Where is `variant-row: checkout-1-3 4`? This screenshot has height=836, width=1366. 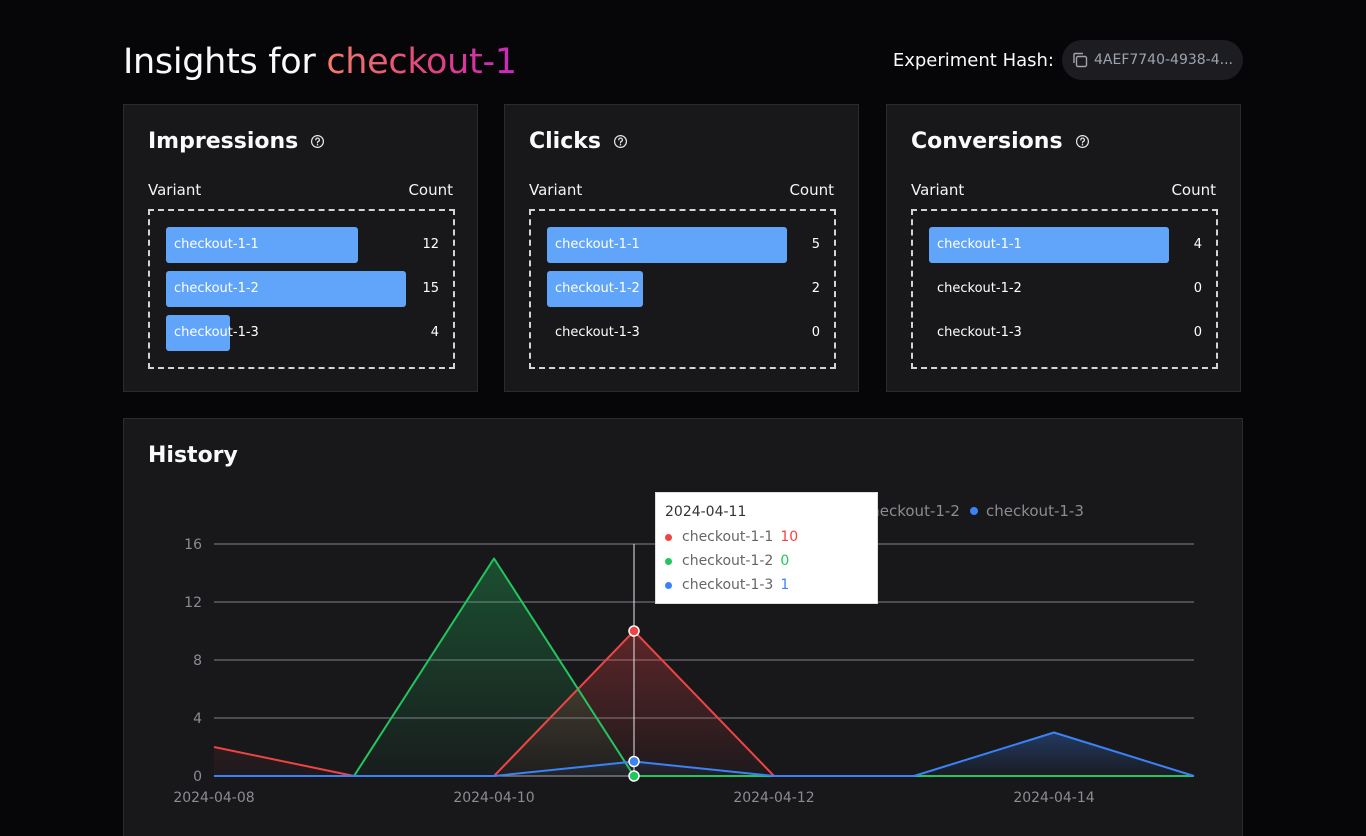
variant-row: checkout-1-3 4 is located at coordinates (302, 333).